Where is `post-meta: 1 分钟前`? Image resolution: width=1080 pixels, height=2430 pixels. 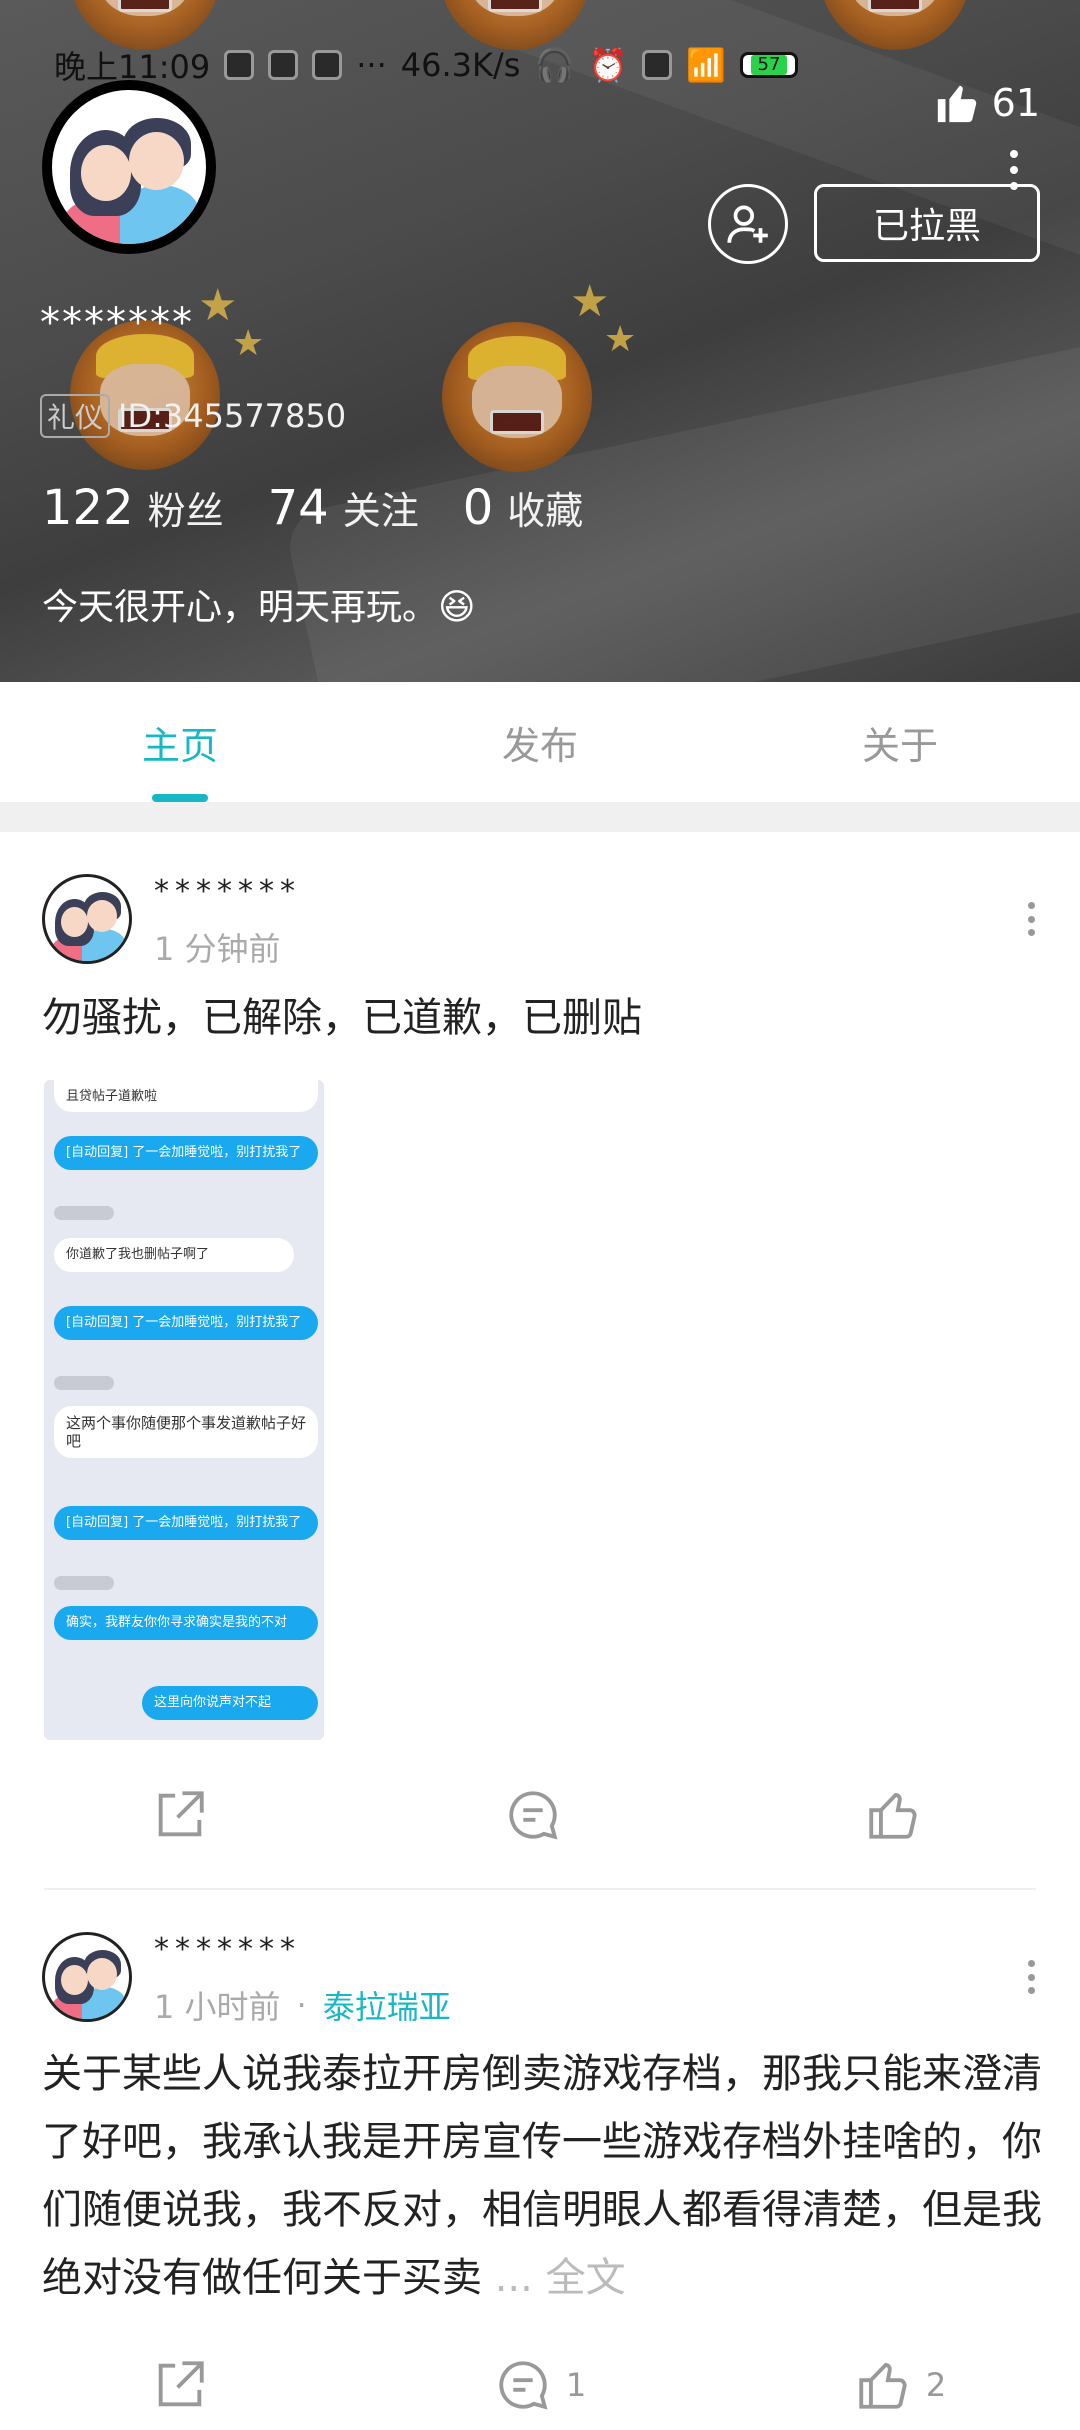 post-meta: 1 分钟前 is located at coordinates (217, 947).